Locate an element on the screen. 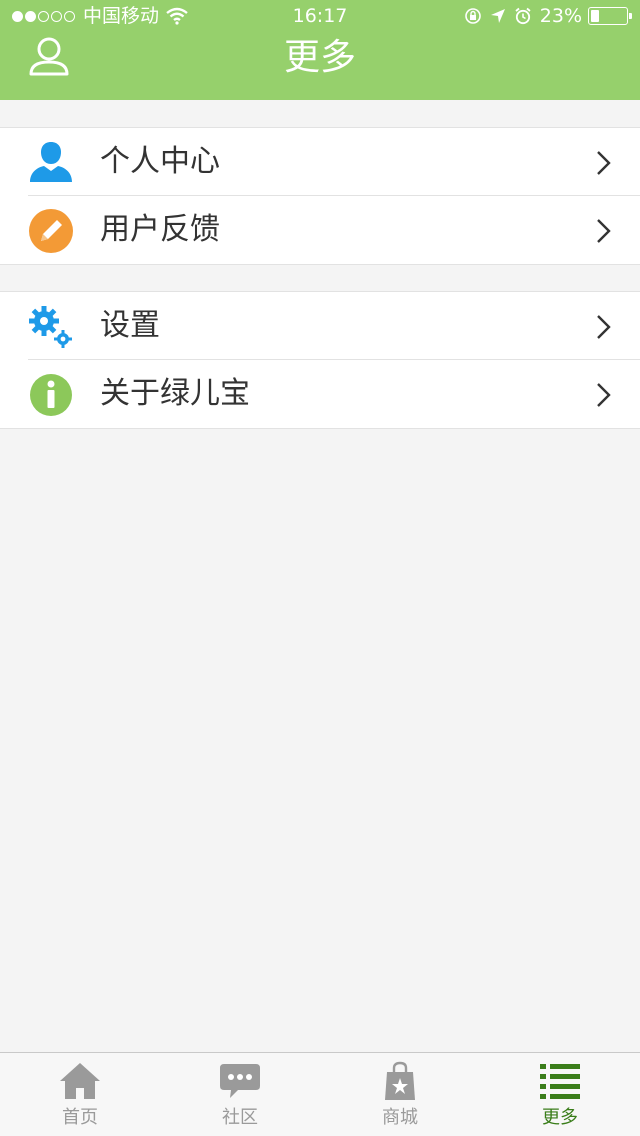  feedback-pencil-icon is located at coordinates (51, 231).